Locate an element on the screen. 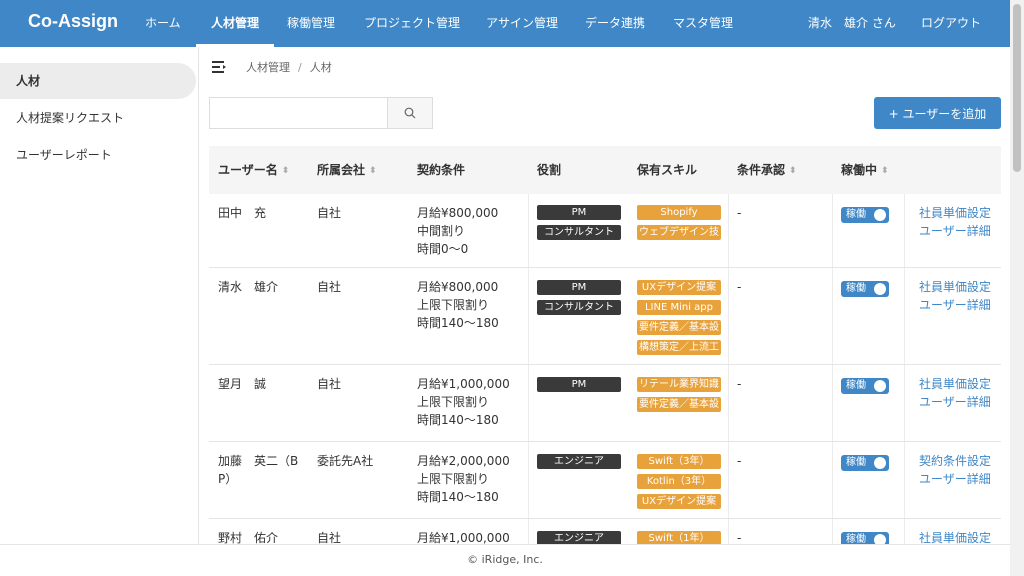 The height and width of the screenshot is (576, 1024). roles: エンジニア is located at coordinates (579, 464).